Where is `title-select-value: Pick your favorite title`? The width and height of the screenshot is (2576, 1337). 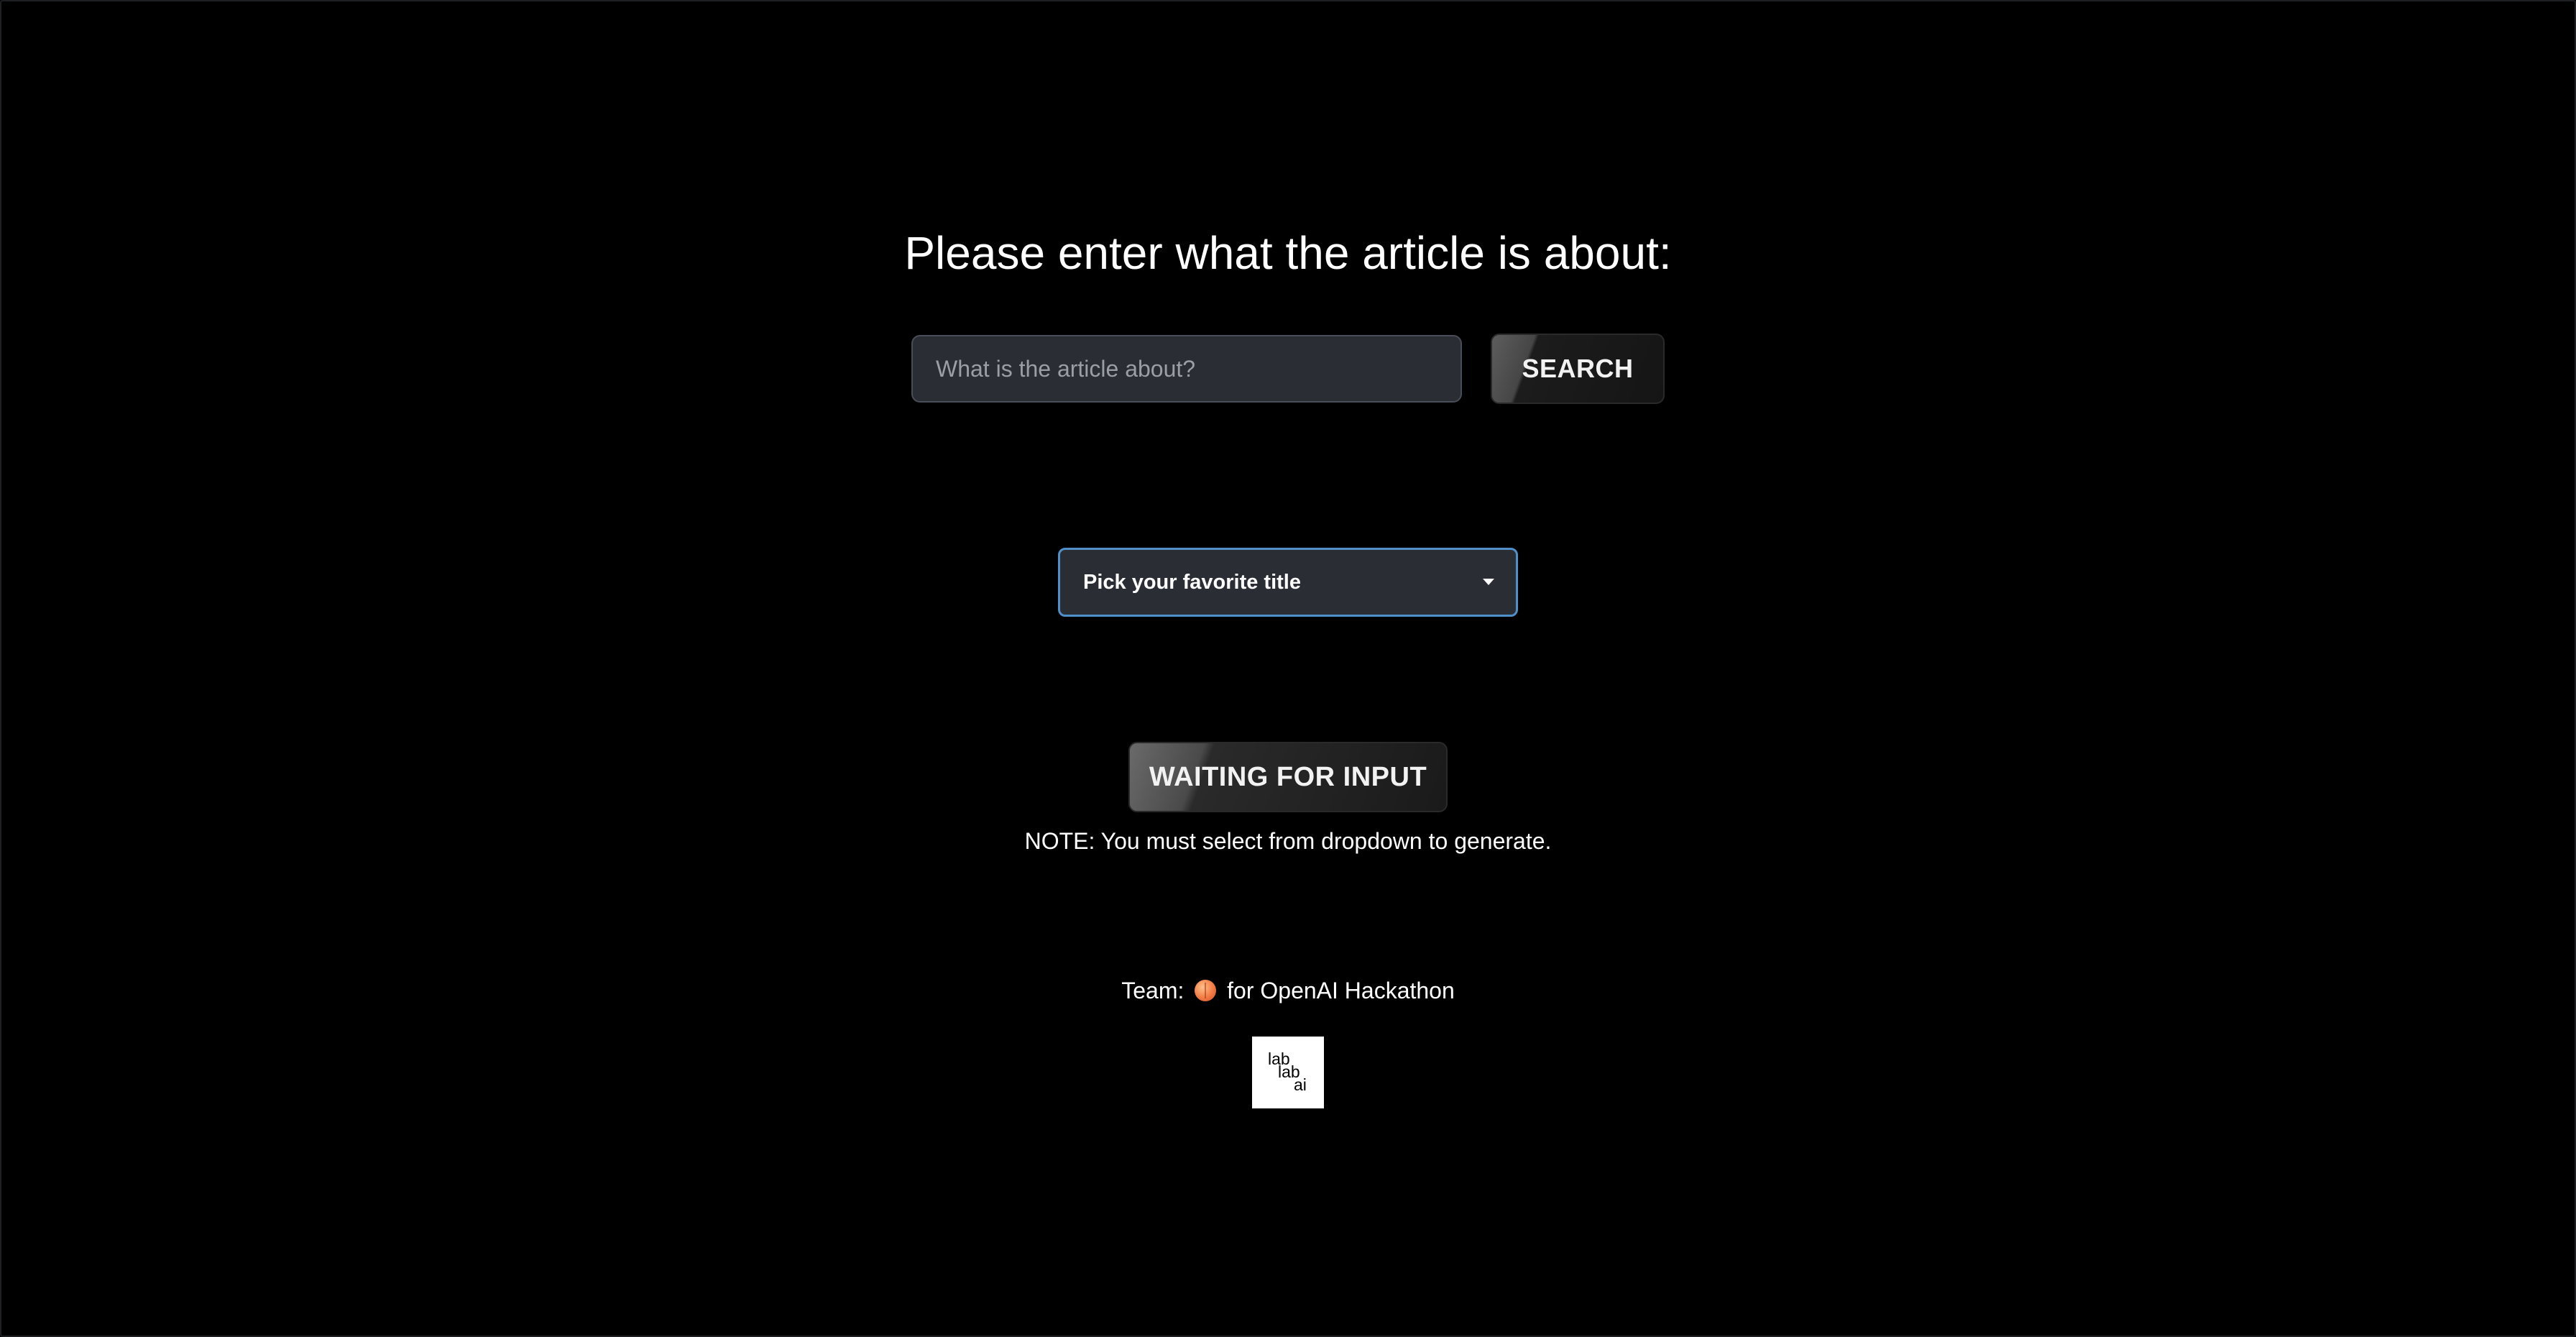
title-select-value: Pick your favorite title is located at coordinates (1192, 583).